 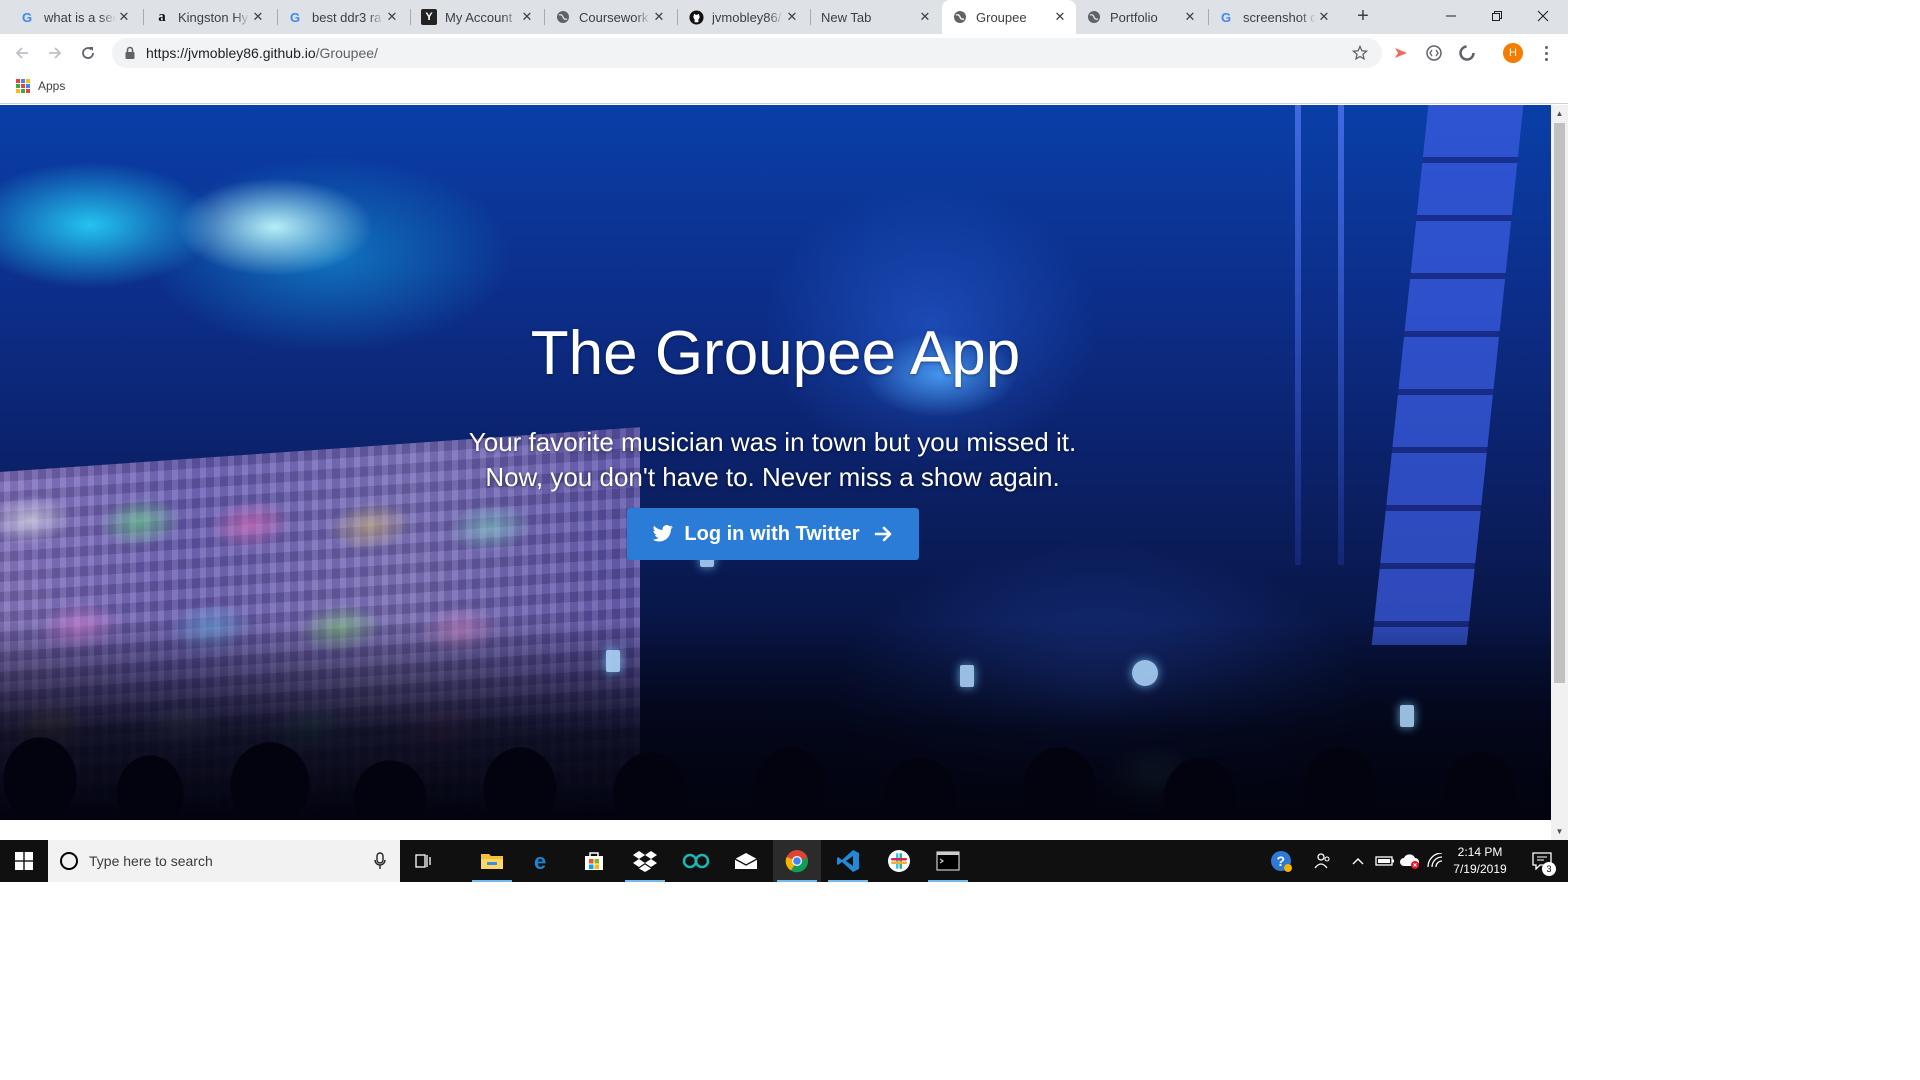 I want to click on restore-button, so click(x=1497, y=16).